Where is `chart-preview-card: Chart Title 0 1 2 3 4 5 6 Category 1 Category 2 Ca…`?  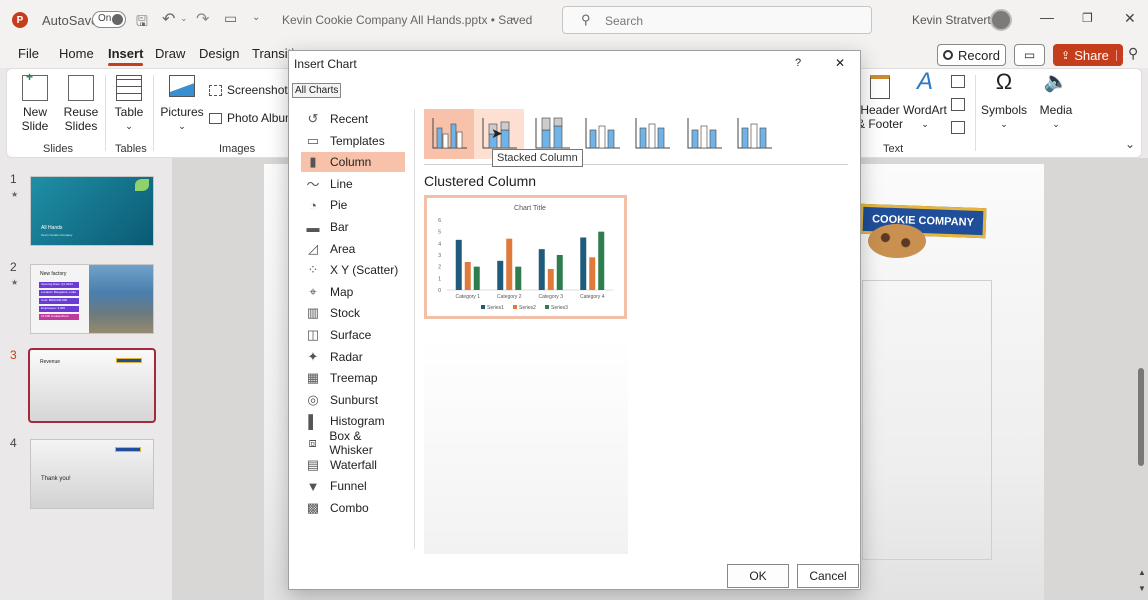
chart-preview-card: Chart Title 0 1 2 3 4 5 6 Category 1 Category 2 Ca… is located at coordinates (525, 257).